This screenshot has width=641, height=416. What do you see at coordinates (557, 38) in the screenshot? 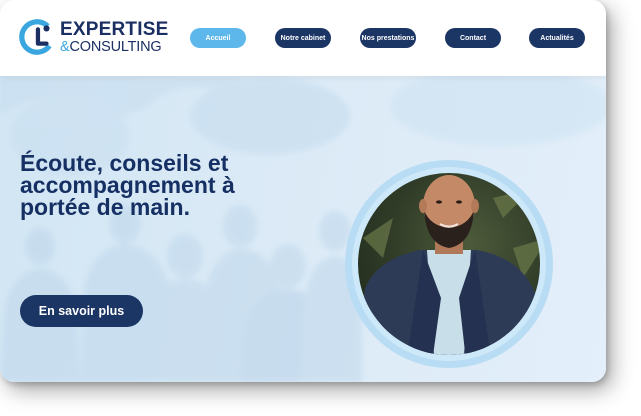
I see `nav-actualites-button: Actualités` at bounding box center [557, 38].